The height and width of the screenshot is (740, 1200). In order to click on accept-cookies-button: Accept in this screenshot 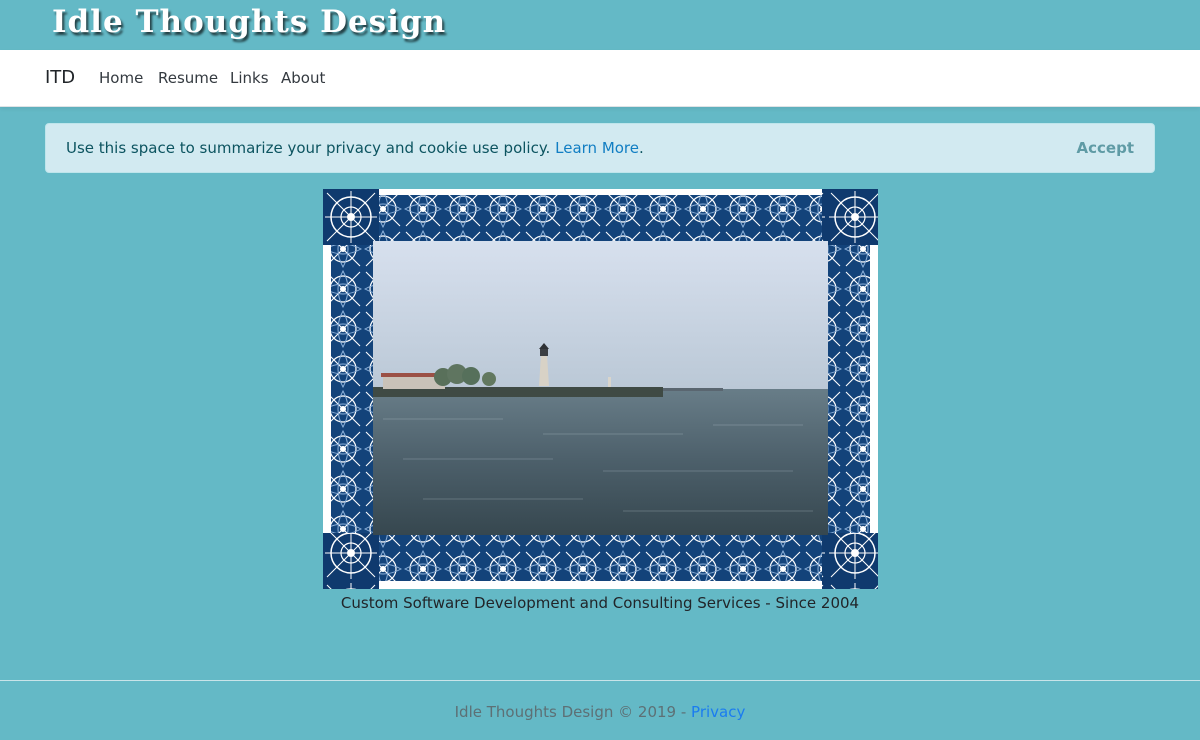, I will do `click(1105, 148)`.